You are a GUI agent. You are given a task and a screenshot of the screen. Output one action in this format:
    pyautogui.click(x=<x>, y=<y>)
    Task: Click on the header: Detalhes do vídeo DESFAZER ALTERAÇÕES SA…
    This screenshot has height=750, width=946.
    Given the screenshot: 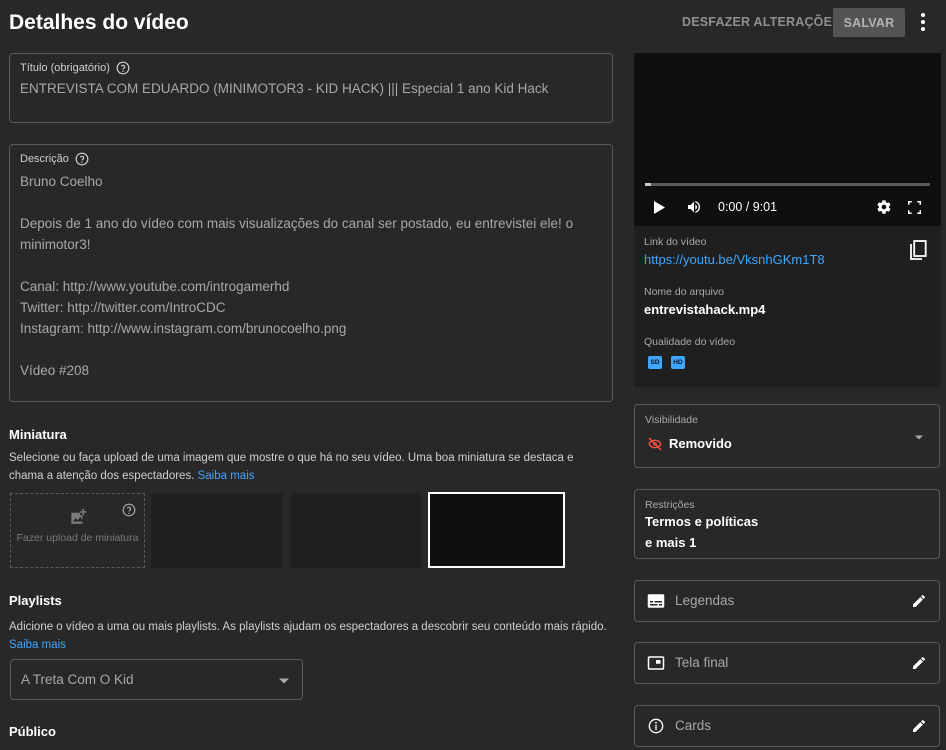 What is the action you would take?
    pyautogui.click(x=473, y=23)
    